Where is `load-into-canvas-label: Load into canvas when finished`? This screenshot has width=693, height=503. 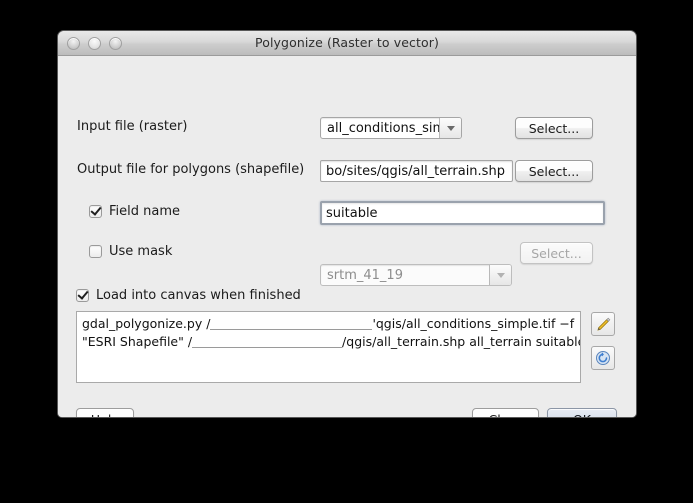
load-into-canvas-label: Load into canvas when finished is located at coordinates (198, 295).